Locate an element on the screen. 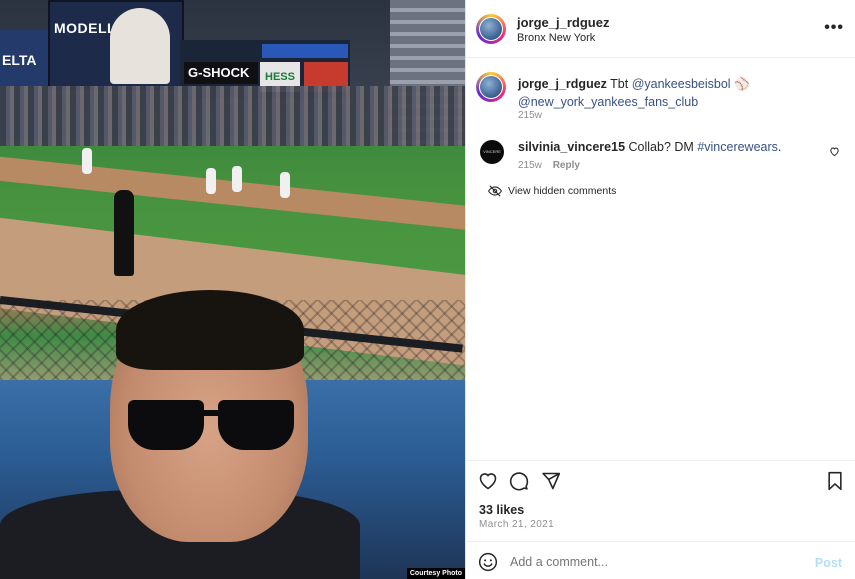 The height and width of the screenshot is (579, 855). actions-divider is located at coordinates (660, 460).